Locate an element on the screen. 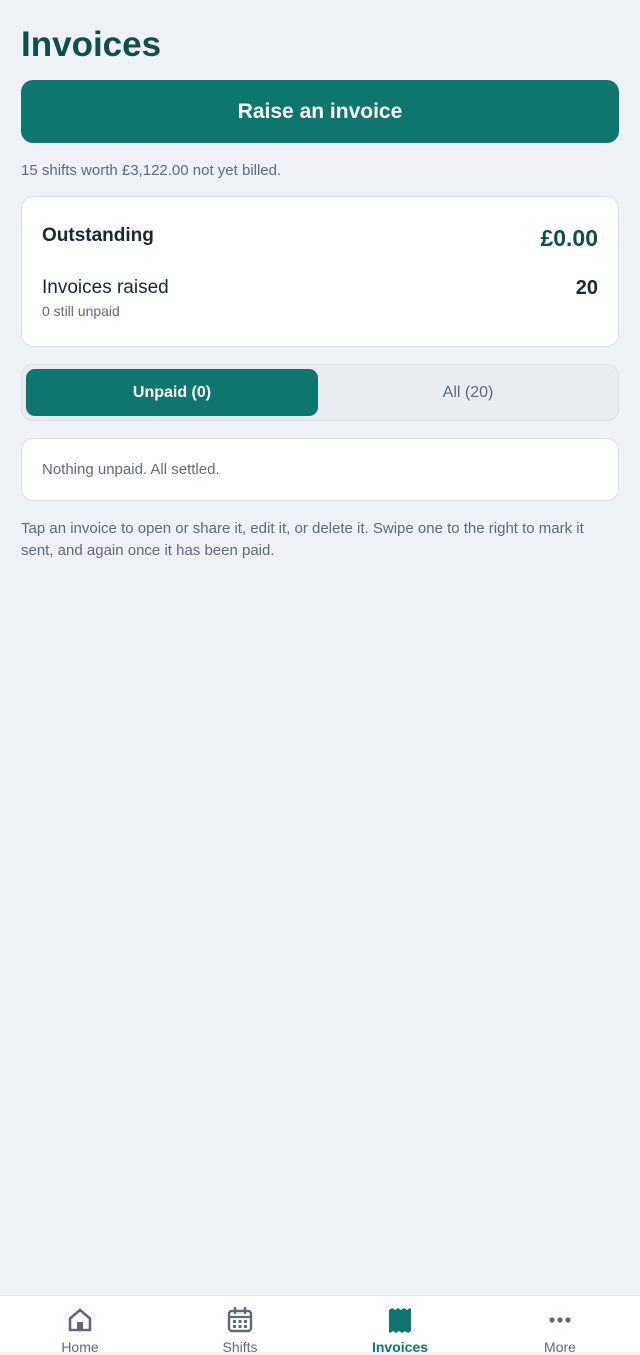 The width and height of the screenshot is (640, 1355). nav-item-more: More is located at coordinates (560, 1325).